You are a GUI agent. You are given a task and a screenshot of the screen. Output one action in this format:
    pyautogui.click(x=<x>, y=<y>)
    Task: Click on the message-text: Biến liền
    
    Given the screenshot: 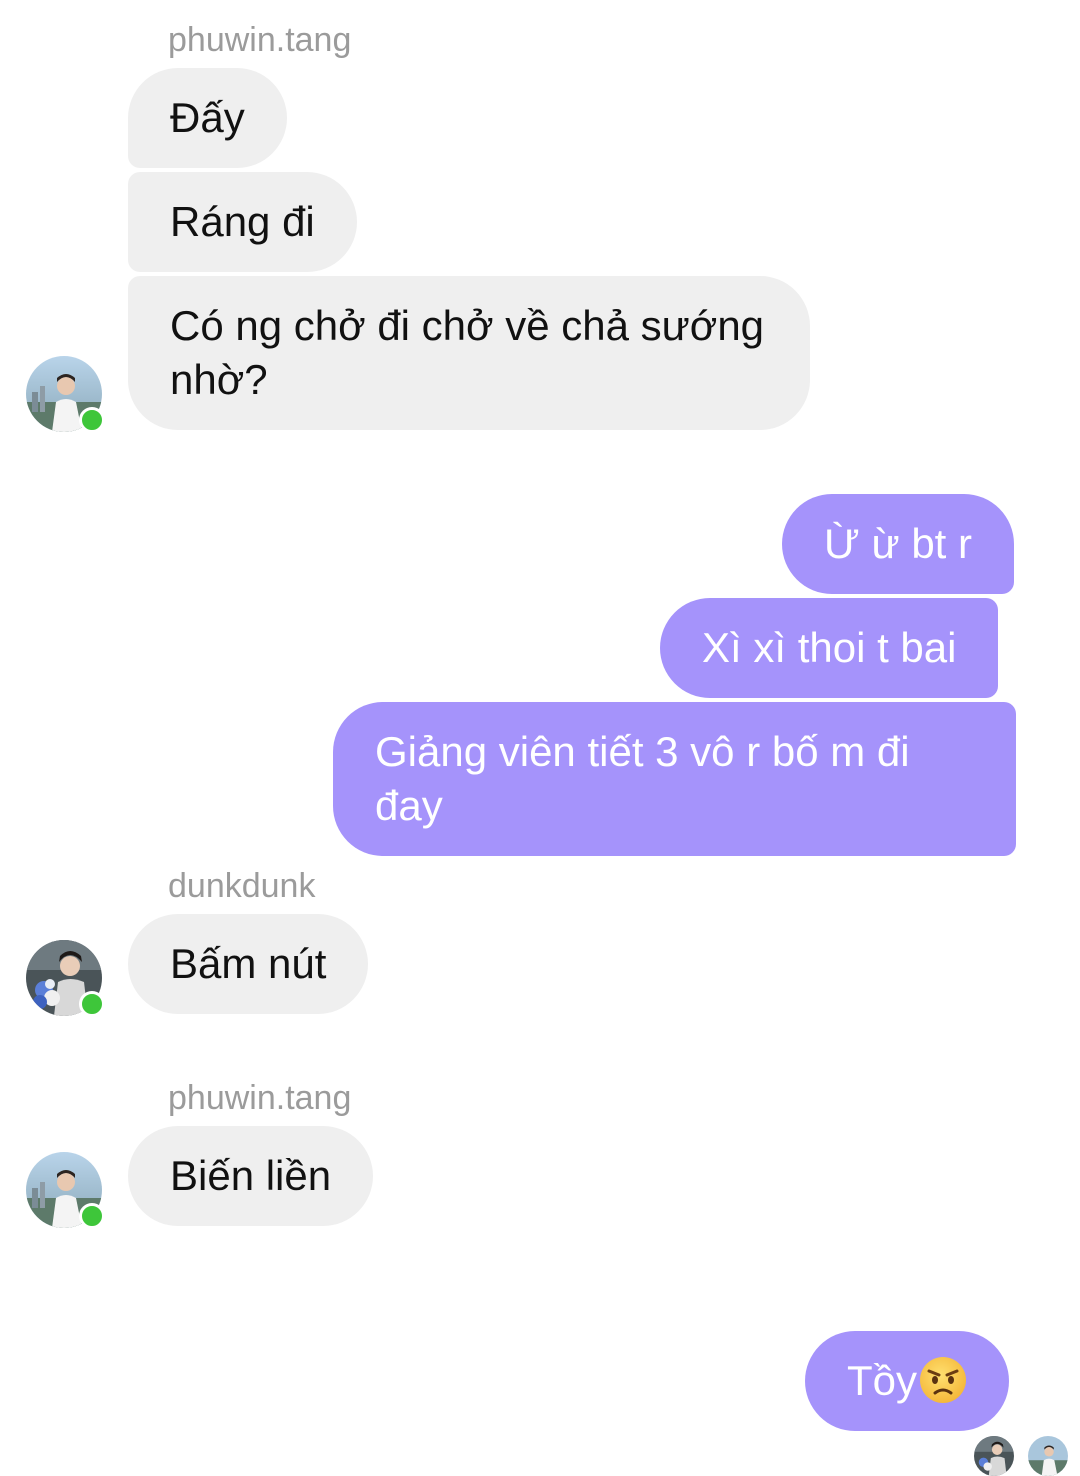 What is the action you would take?
    pyautogui.click(x=251, y=1175)
    